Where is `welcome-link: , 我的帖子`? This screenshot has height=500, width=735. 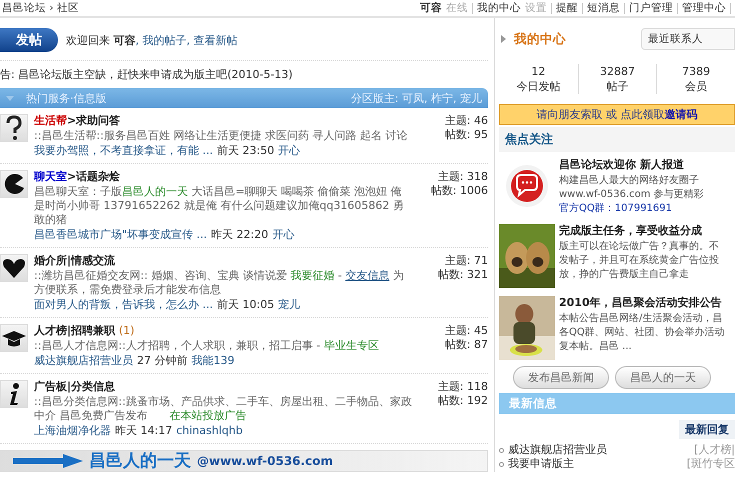 welcome-link: , 我的帖子 is located at coordinates (161, 40).